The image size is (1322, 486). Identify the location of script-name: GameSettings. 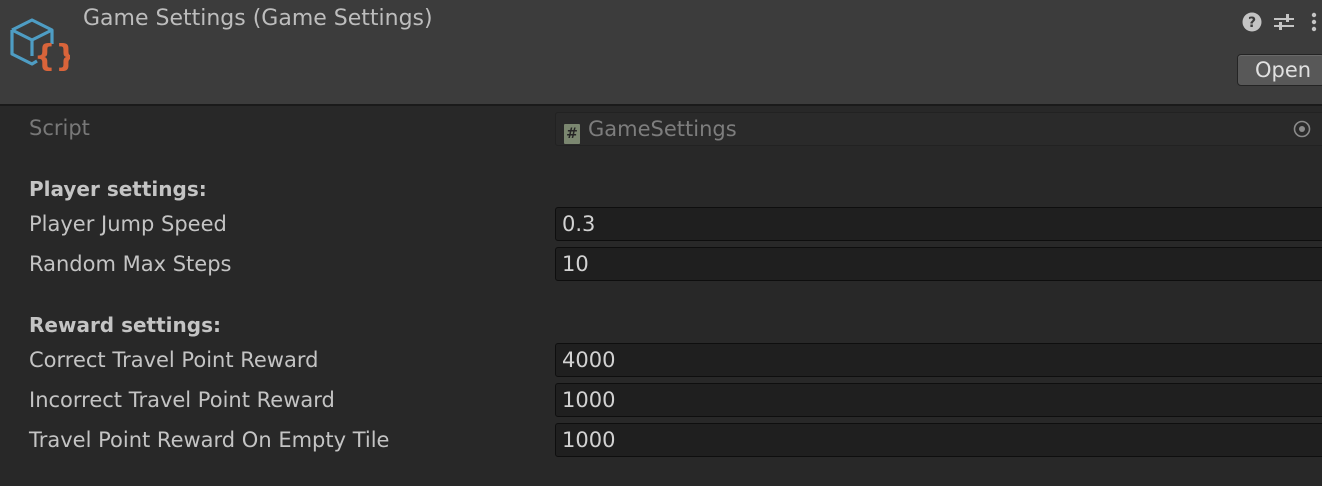
(662, 129).